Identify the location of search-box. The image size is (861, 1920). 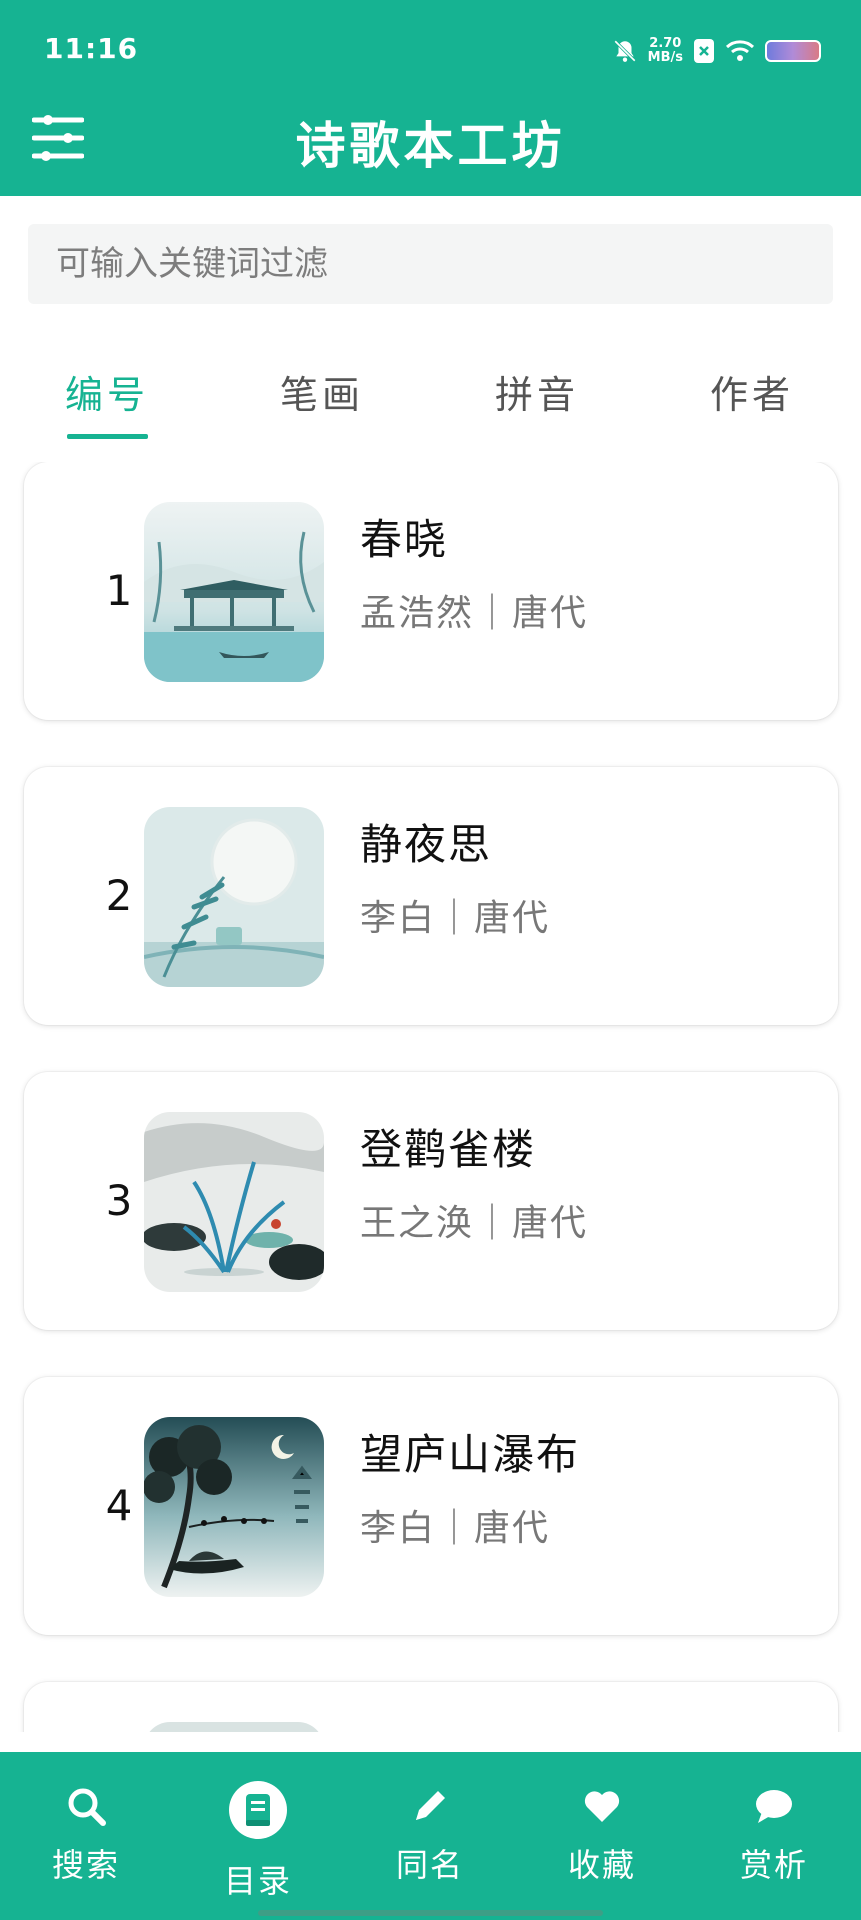
(430, 264).